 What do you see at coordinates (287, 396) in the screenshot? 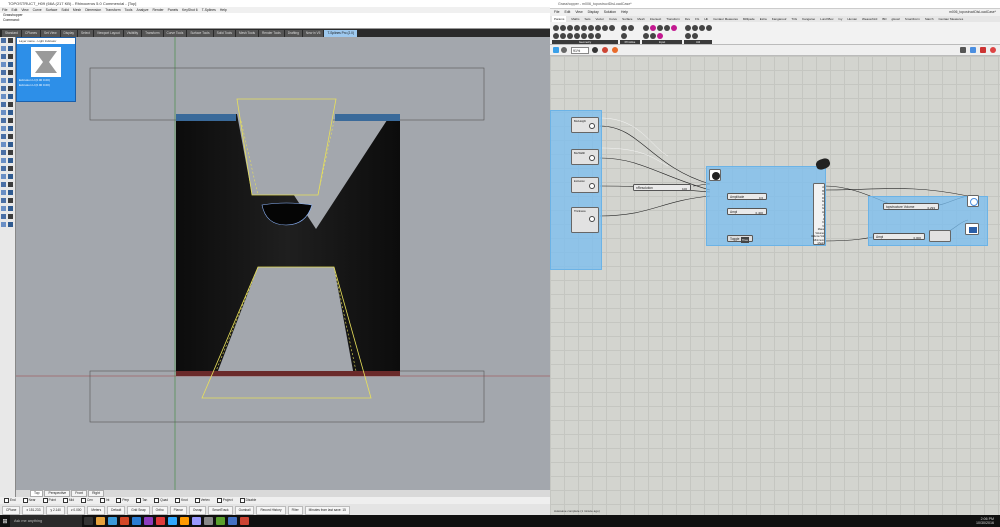
I see `bottom-support-box` at bounding box center [287, 396].